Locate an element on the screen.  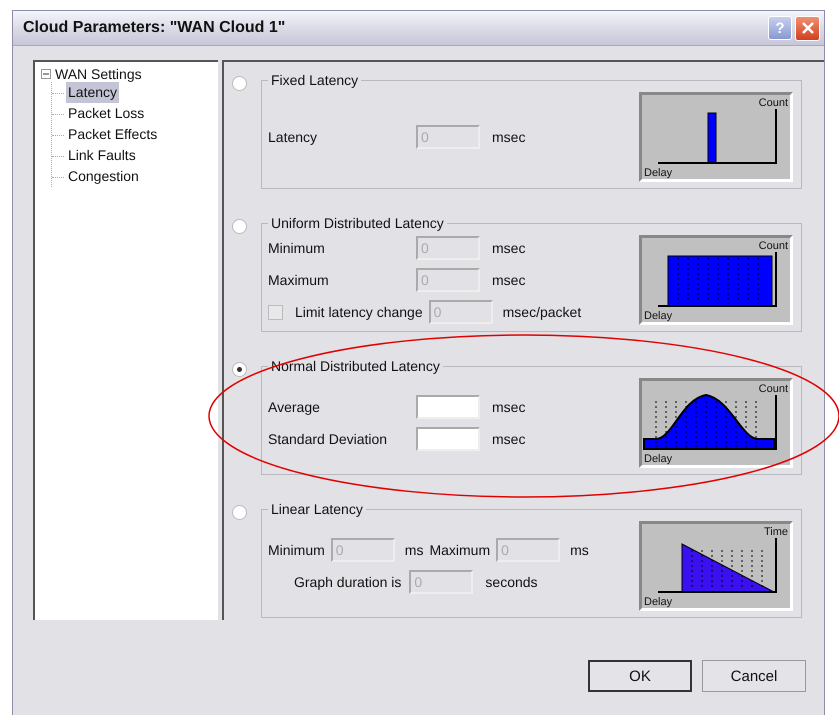
group-title: Uniform Distributed Latency is located at coordinates (357, 223).